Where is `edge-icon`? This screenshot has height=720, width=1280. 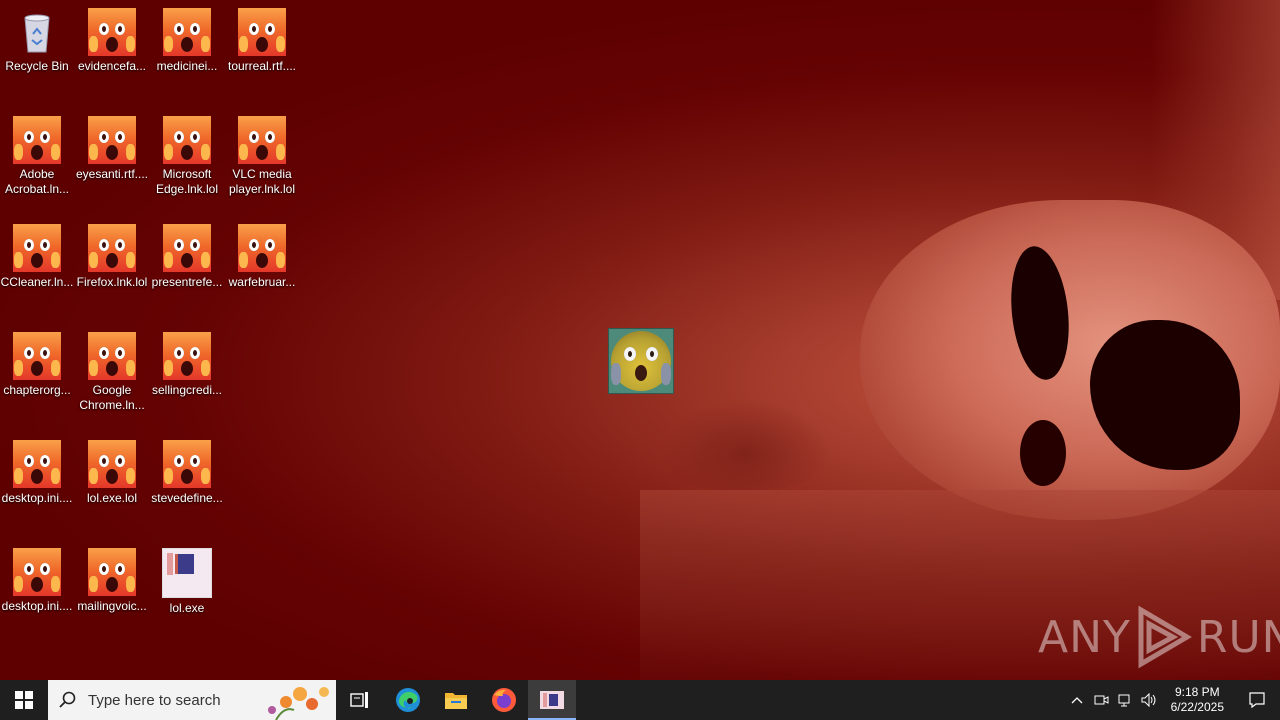 edge-icon is located at coordinates (408, 700).